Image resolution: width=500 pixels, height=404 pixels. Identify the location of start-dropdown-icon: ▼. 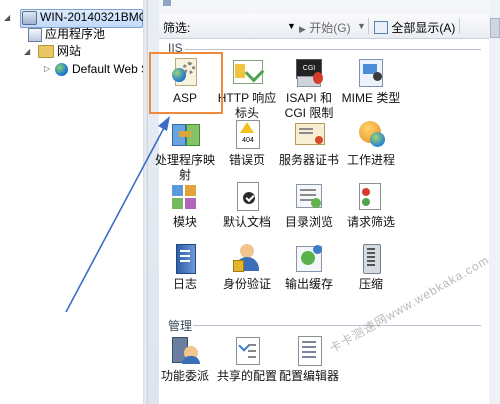
(361, 26).